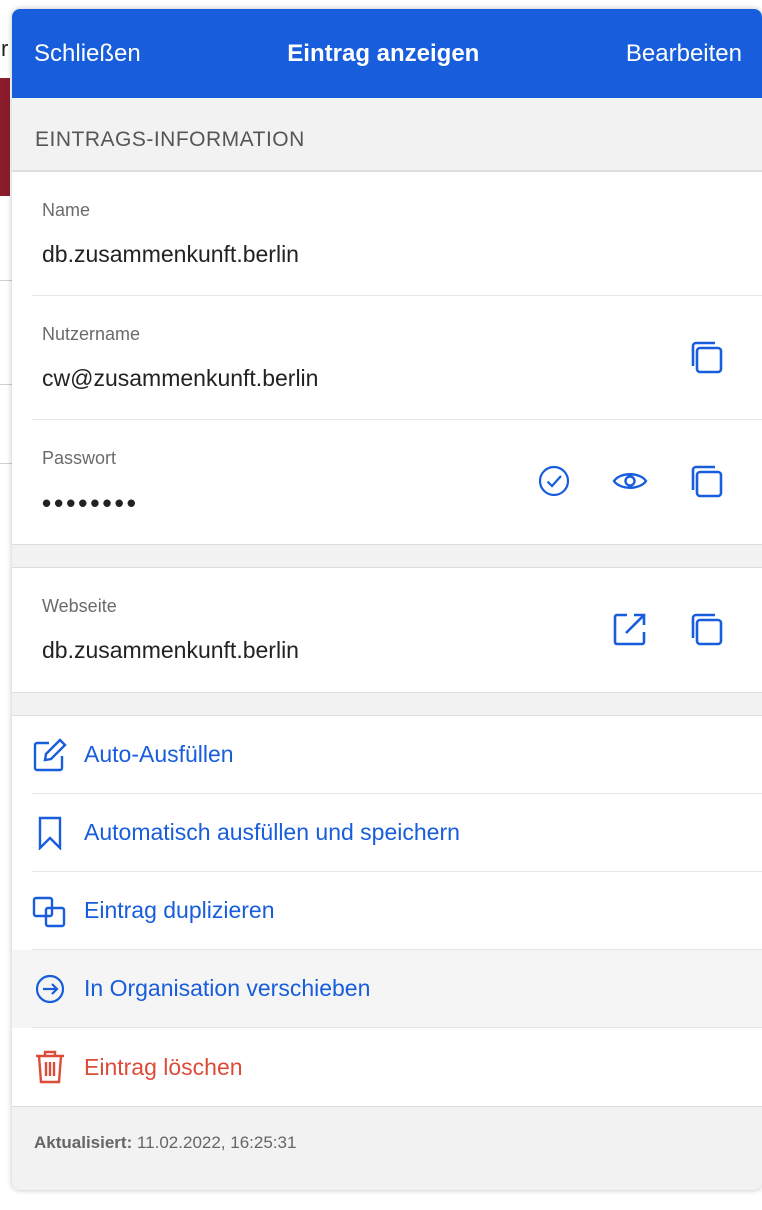 This screenshot has width=762, height=1210. Describe the element at coordinates (79, 606) in the screenshot. I see `website-label: Webseite` at that location.